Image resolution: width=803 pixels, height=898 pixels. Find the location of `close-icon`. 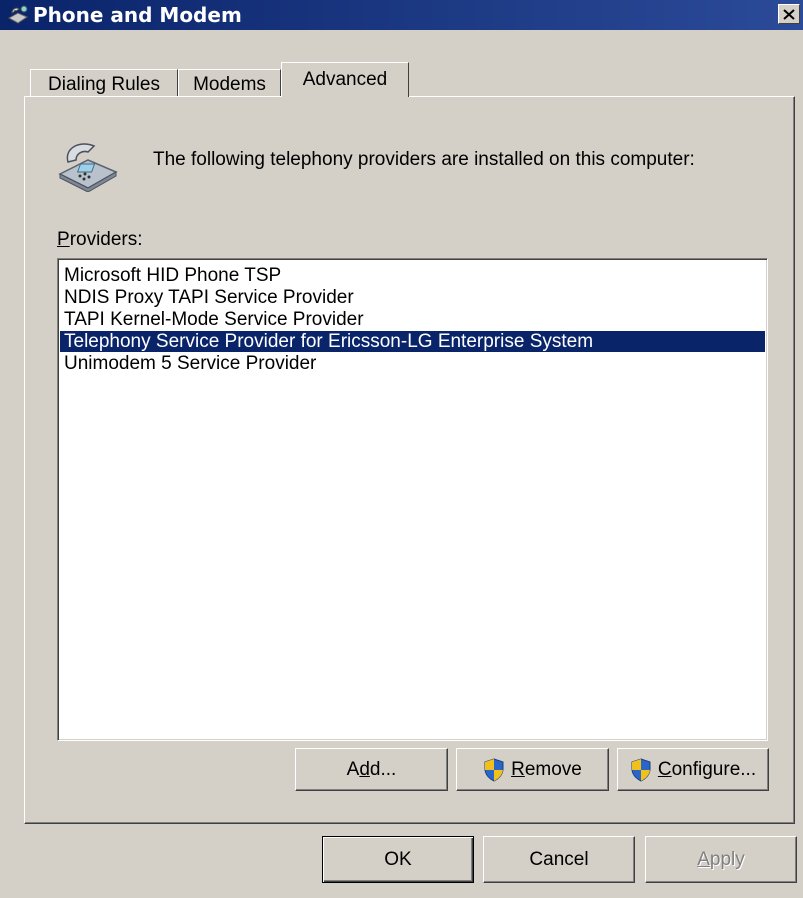

close-icon is located at coordinates (789, 14).